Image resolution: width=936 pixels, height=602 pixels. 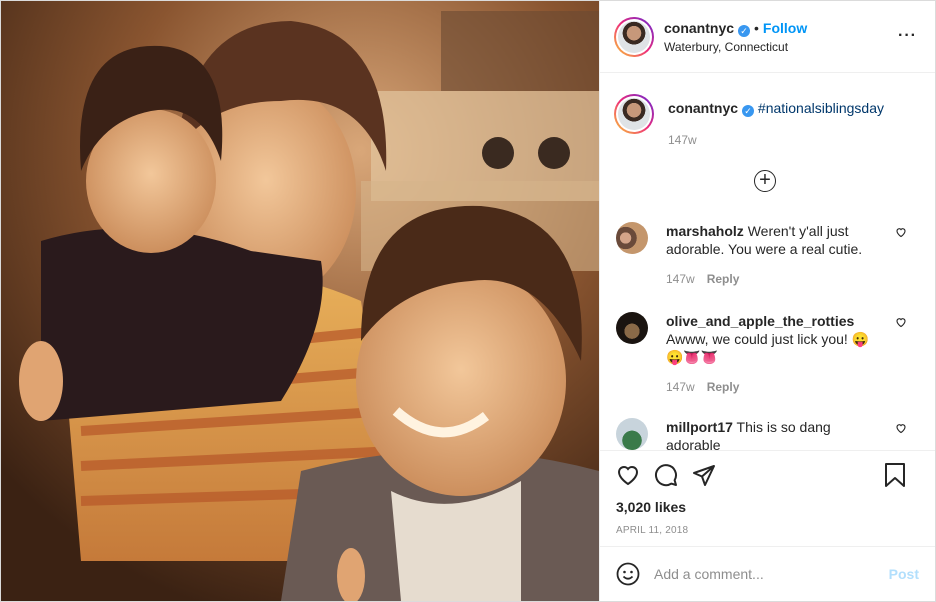 What do you see at coordinates (699, 28) in the screenshot?
I see `author-username: conantnyc` at bounding box center [699, 28].